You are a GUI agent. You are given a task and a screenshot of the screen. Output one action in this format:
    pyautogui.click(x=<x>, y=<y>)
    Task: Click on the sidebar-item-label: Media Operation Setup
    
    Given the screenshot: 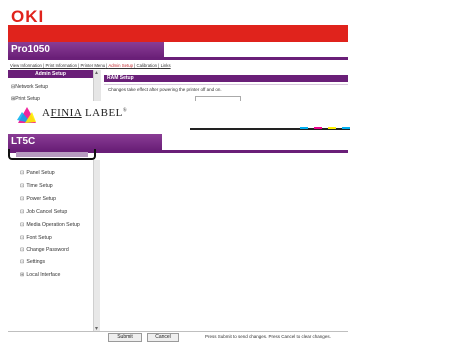 What is the action you would take?
    pyautogui.click(x=53, y=225)
    